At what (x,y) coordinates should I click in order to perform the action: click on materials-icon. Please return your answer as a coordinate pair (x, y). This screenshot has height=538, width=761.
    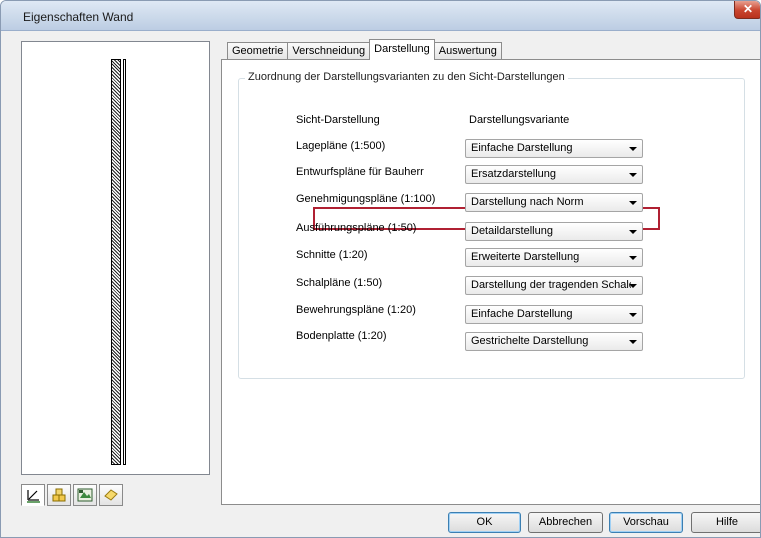
    Looking at the image, I should click on (59, 495).